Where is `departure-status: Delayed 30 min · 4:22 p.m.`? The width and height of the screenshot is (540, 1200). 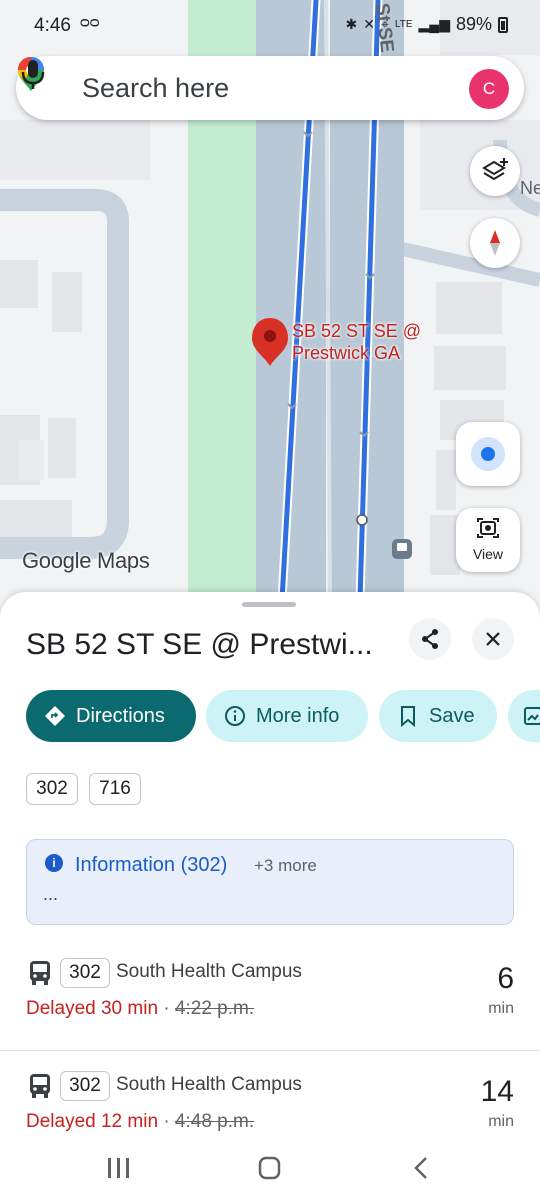 departure-status: Delayed 30 min · 4:22 p.m. is located at coordinates (140, 1009).